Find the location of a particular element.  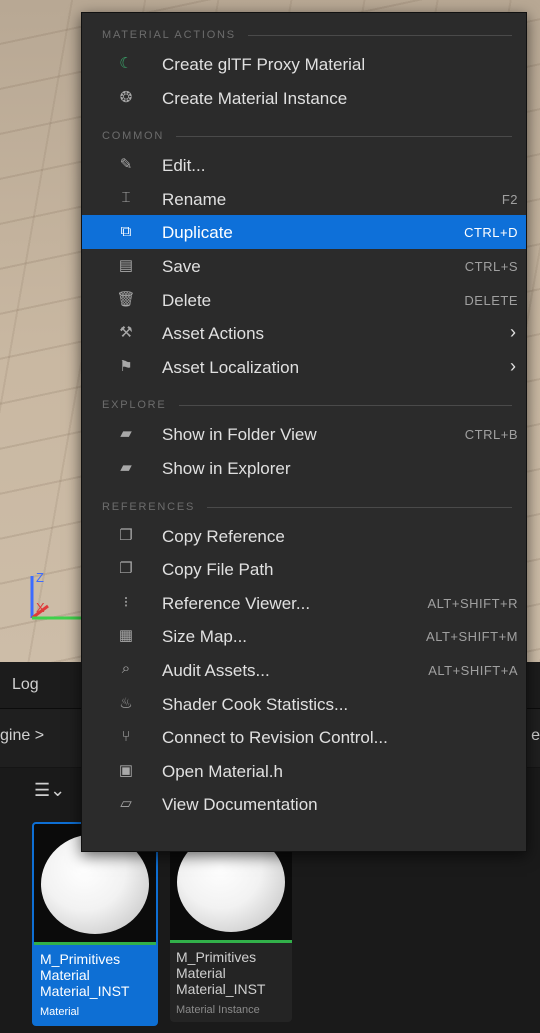

menu-item-label: Rename is located at coordinates (194, 199).